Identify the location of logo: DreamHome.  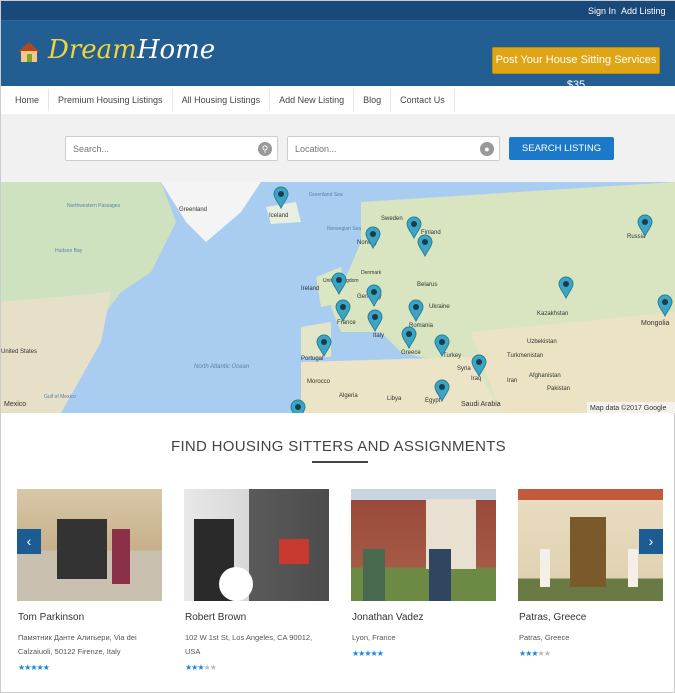
(131, 50).